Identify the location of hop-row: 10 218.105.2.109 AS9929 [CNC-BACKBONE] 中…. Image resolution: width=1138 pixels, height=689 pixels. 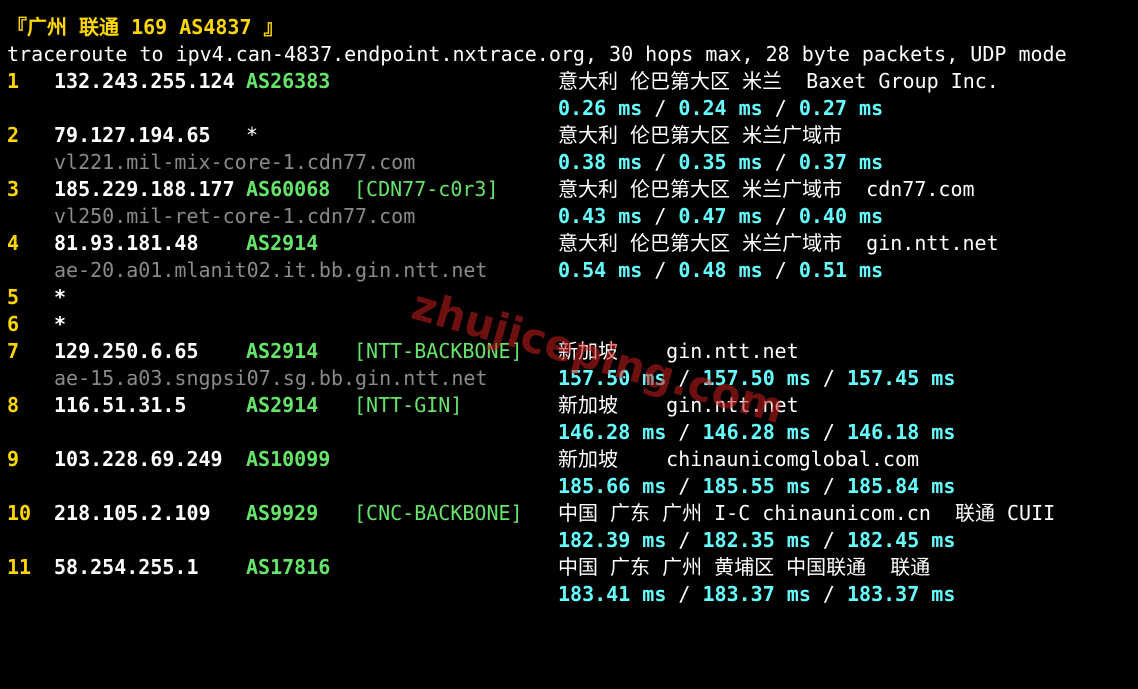
(531, 513).